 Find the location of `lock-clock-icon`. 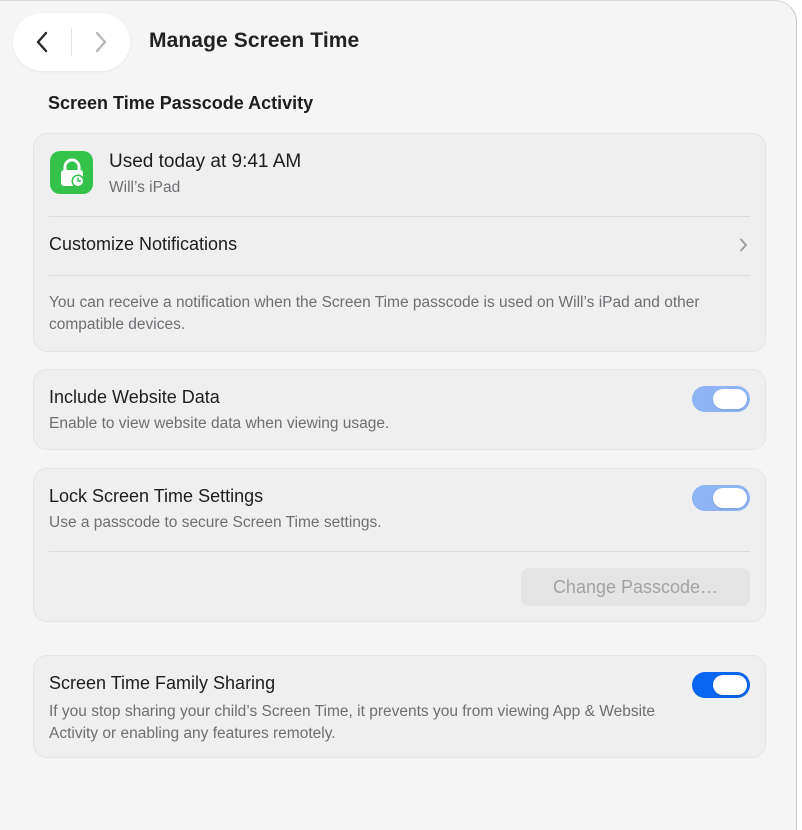

lock-clock-icon is located at coordinates (71, 172).